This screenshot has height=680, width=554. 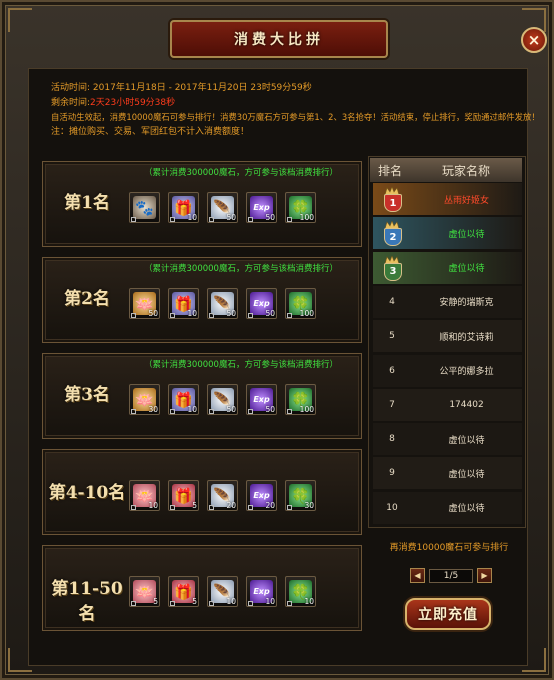 I want to click on reward-items: 🪷 10 🎁 5 🪶 20 Exp 20 🍀 30, so click(x=222, y=495).